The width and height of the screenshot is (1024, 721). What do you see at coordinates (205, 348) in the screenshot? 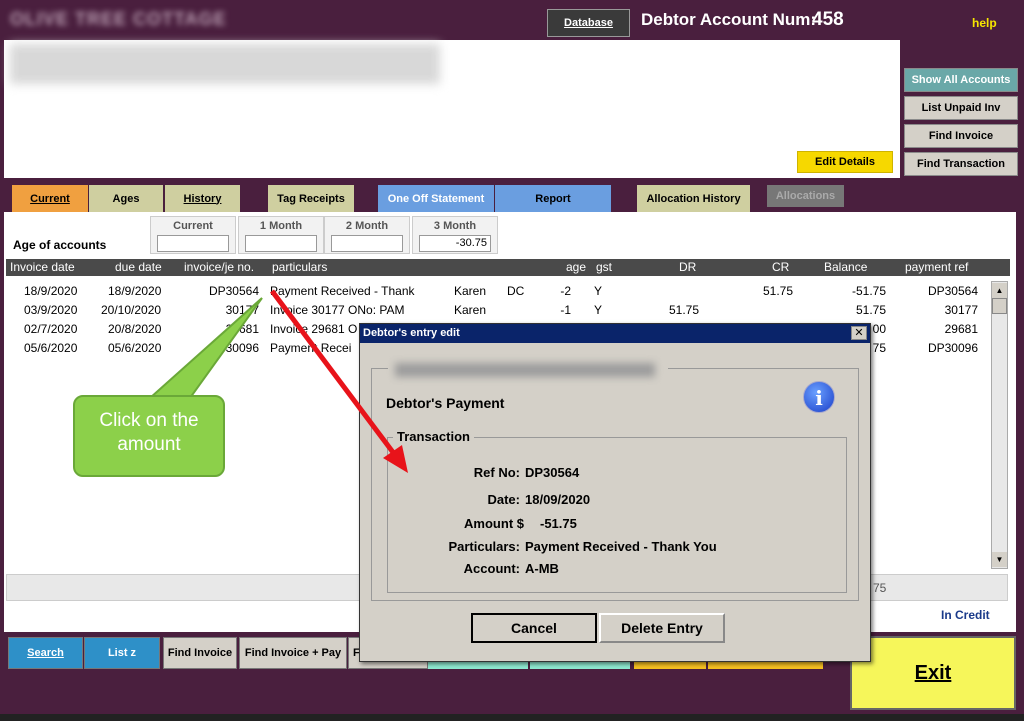
I see `callout-pointer` at bounding box center [205, 348].